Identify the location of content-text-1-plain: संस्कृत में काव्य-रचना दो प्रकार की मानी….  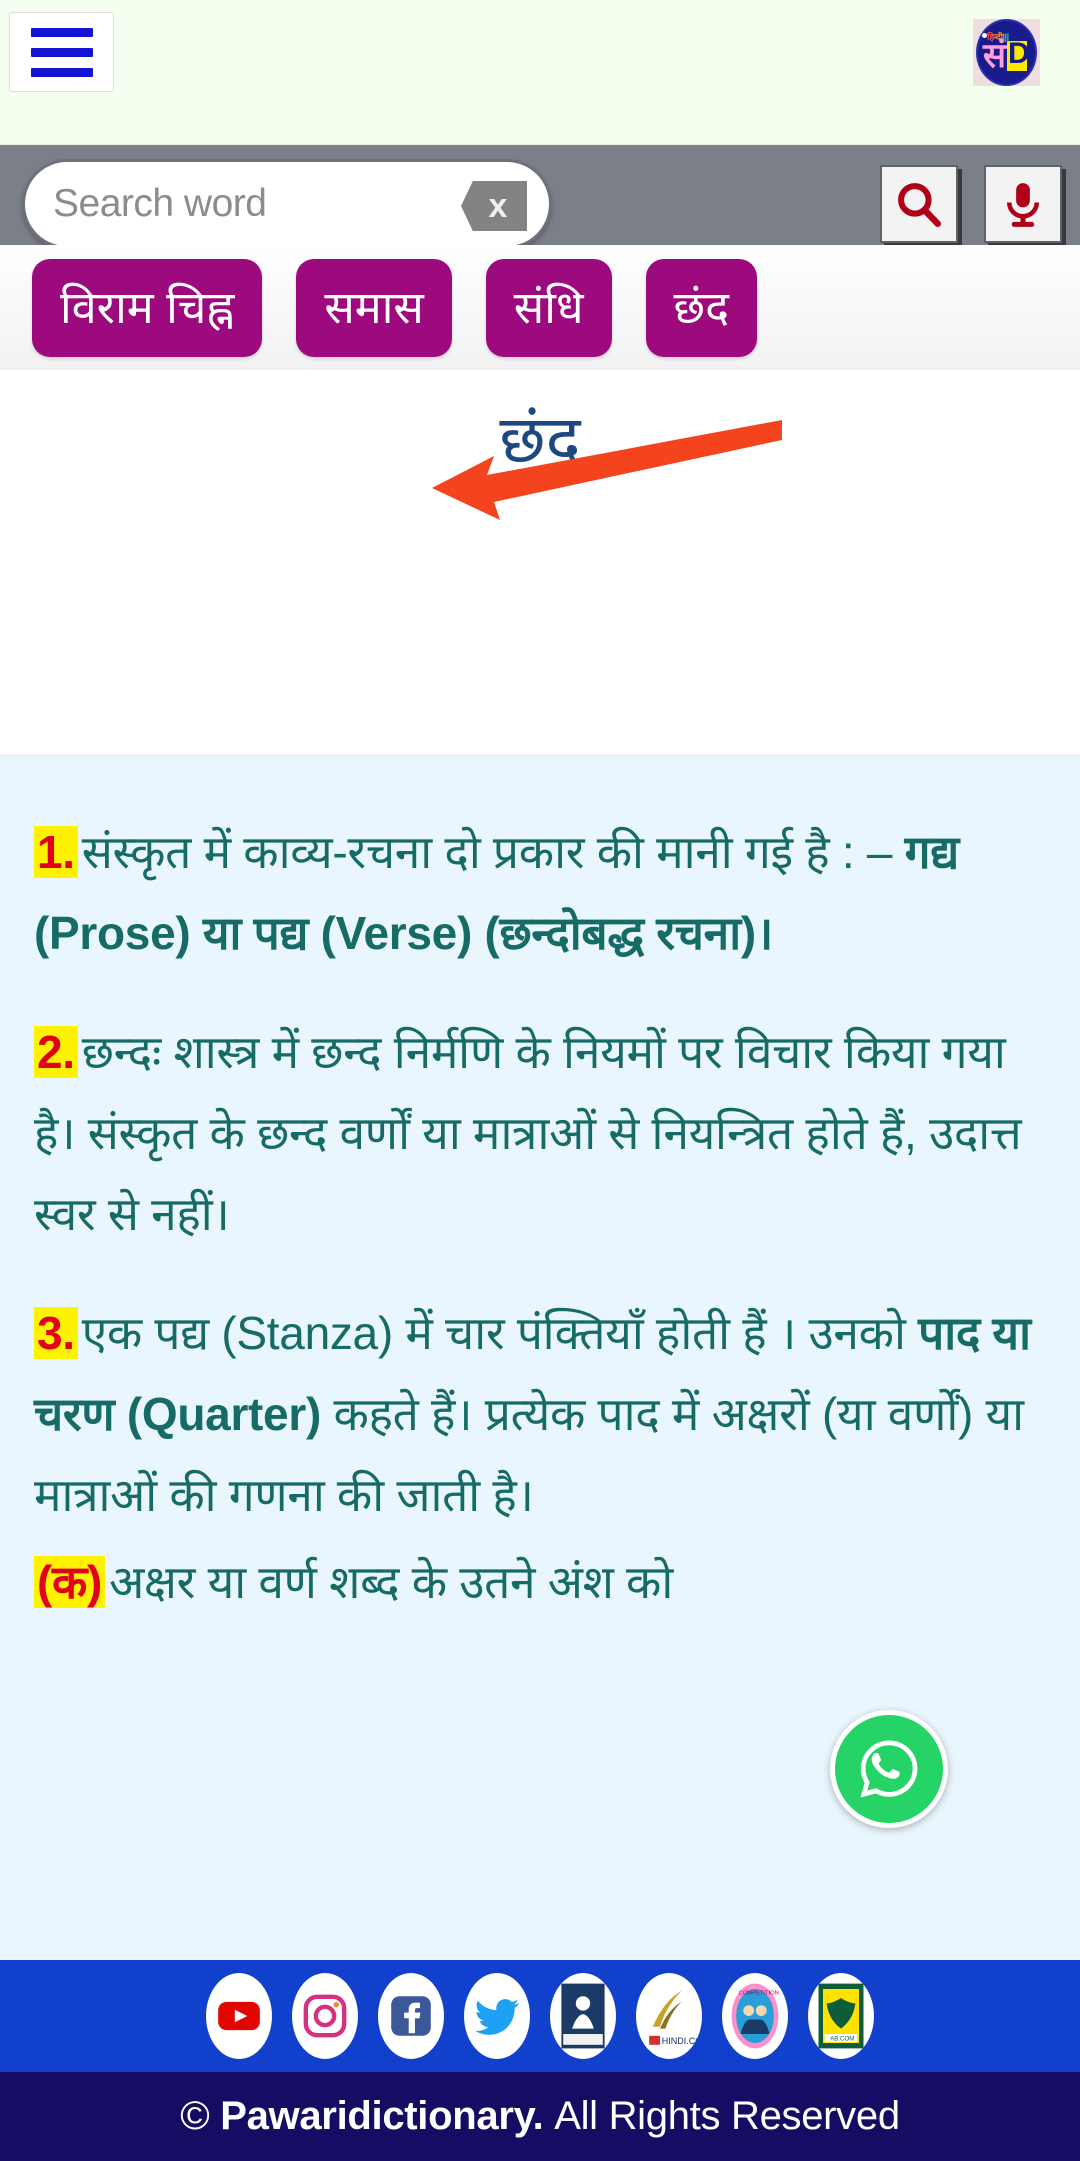
(493, 852).